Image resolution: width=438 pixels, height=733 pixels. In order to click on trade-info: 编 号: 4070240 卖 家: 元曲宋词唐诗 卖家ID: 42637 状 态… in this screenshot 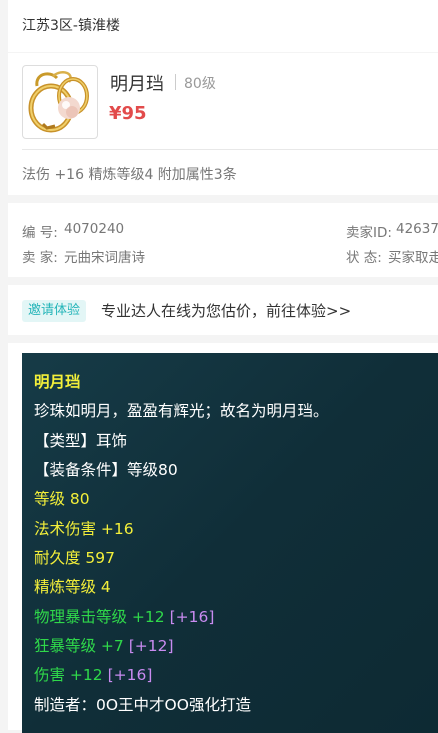, I will do `click(223, 240)`.